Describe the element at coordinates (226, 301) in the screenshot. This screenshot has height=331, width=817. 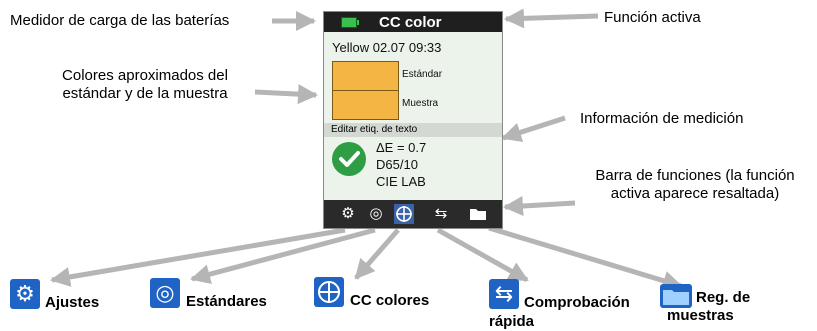
I see `legend-standards: Estándares` at that location.